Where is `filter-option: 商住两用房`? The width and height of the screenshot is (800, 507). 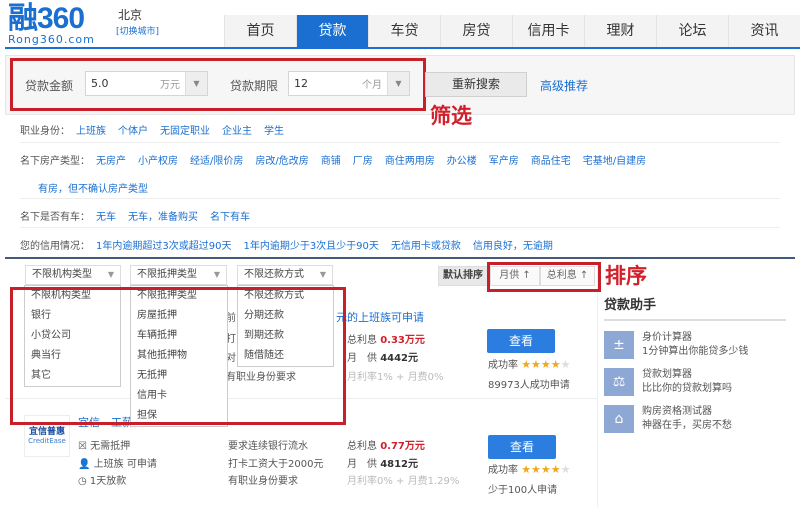 filter-option: 商住两用房 is located at coordinates (410, 161).